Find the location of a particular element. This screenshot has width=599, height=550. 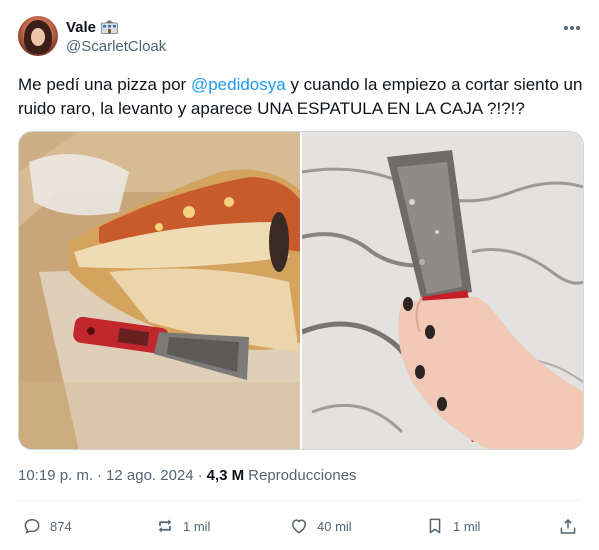

reply-count: 874 is located at coordinates (61, 526).